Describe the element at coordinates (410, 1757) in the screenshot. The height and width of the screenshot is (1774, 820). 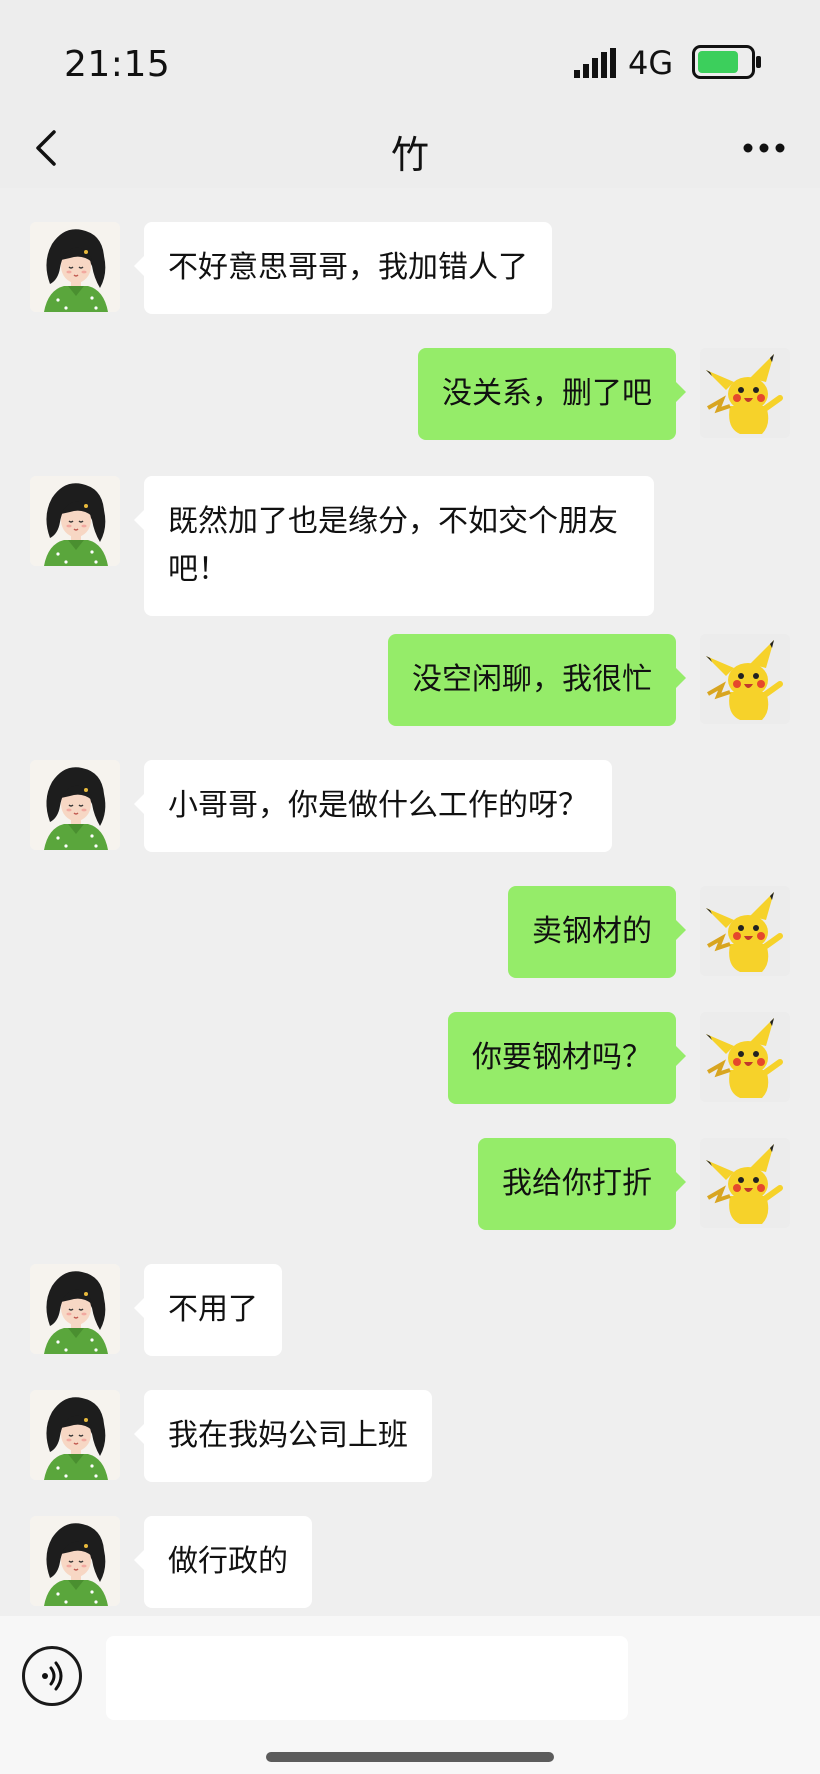
I see `home-indicator` at that location.